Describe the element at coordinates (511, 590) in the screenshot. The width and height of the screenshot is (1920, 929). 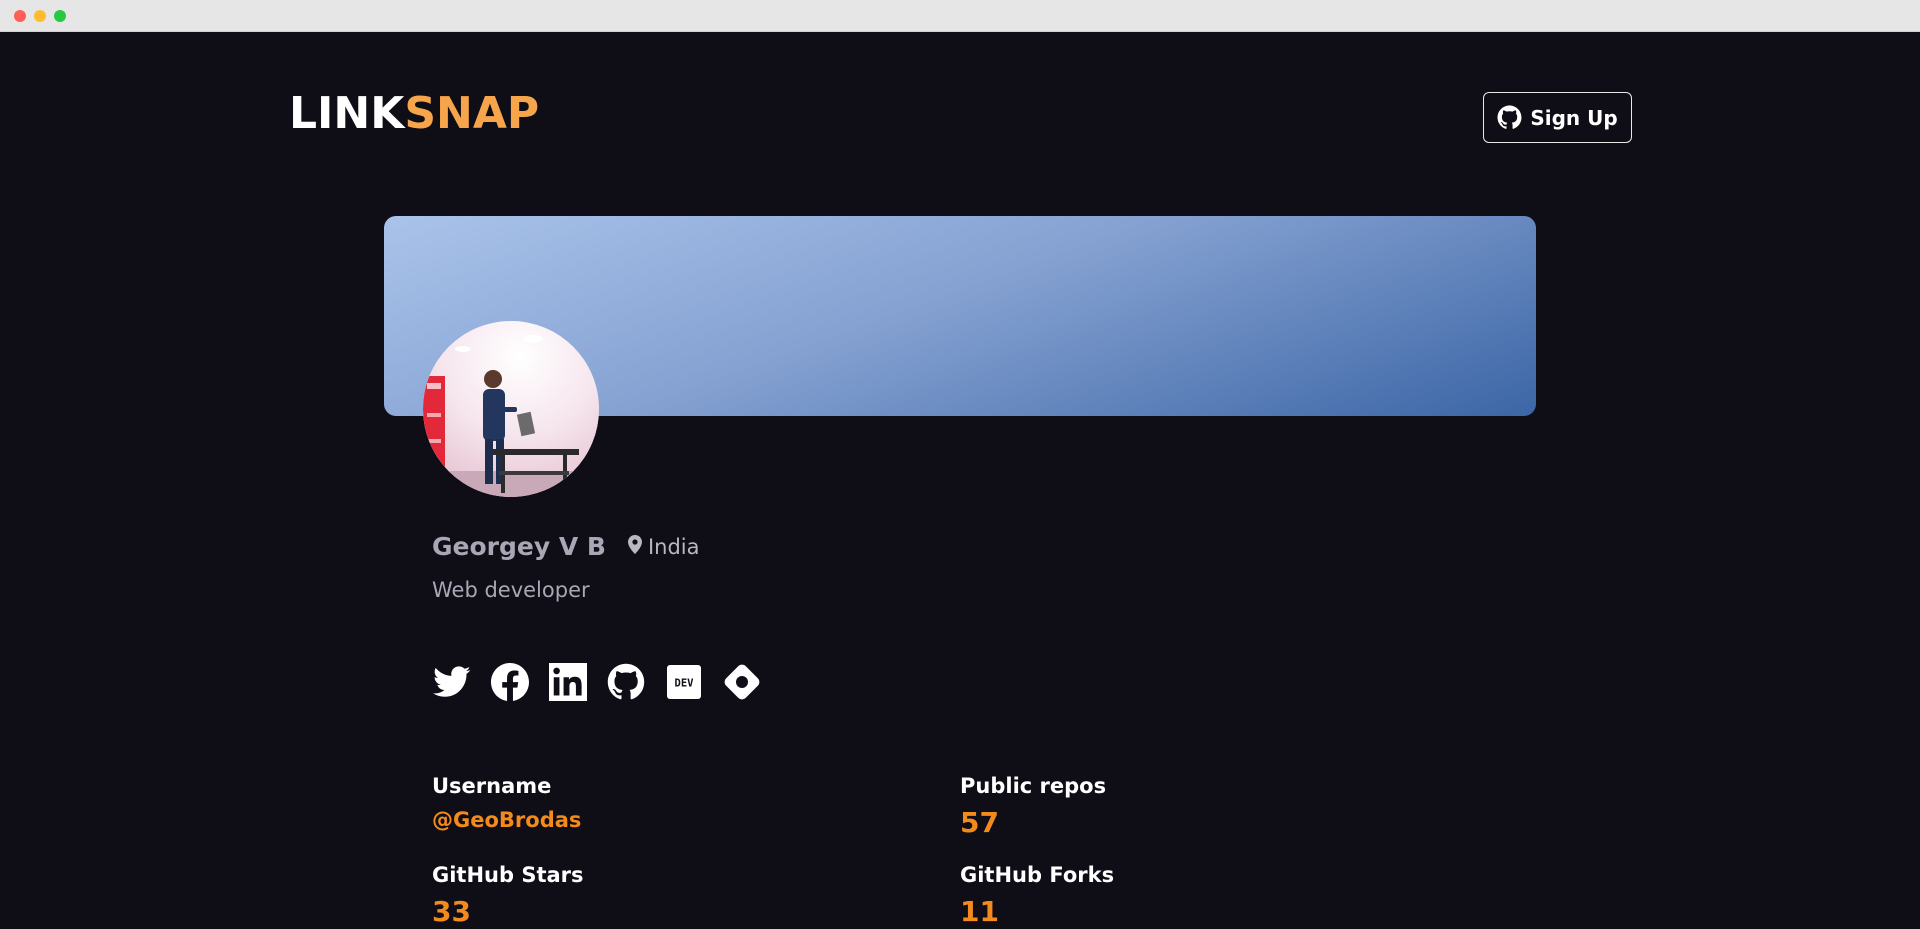
I see `profile-bio: Web developer` at that location.